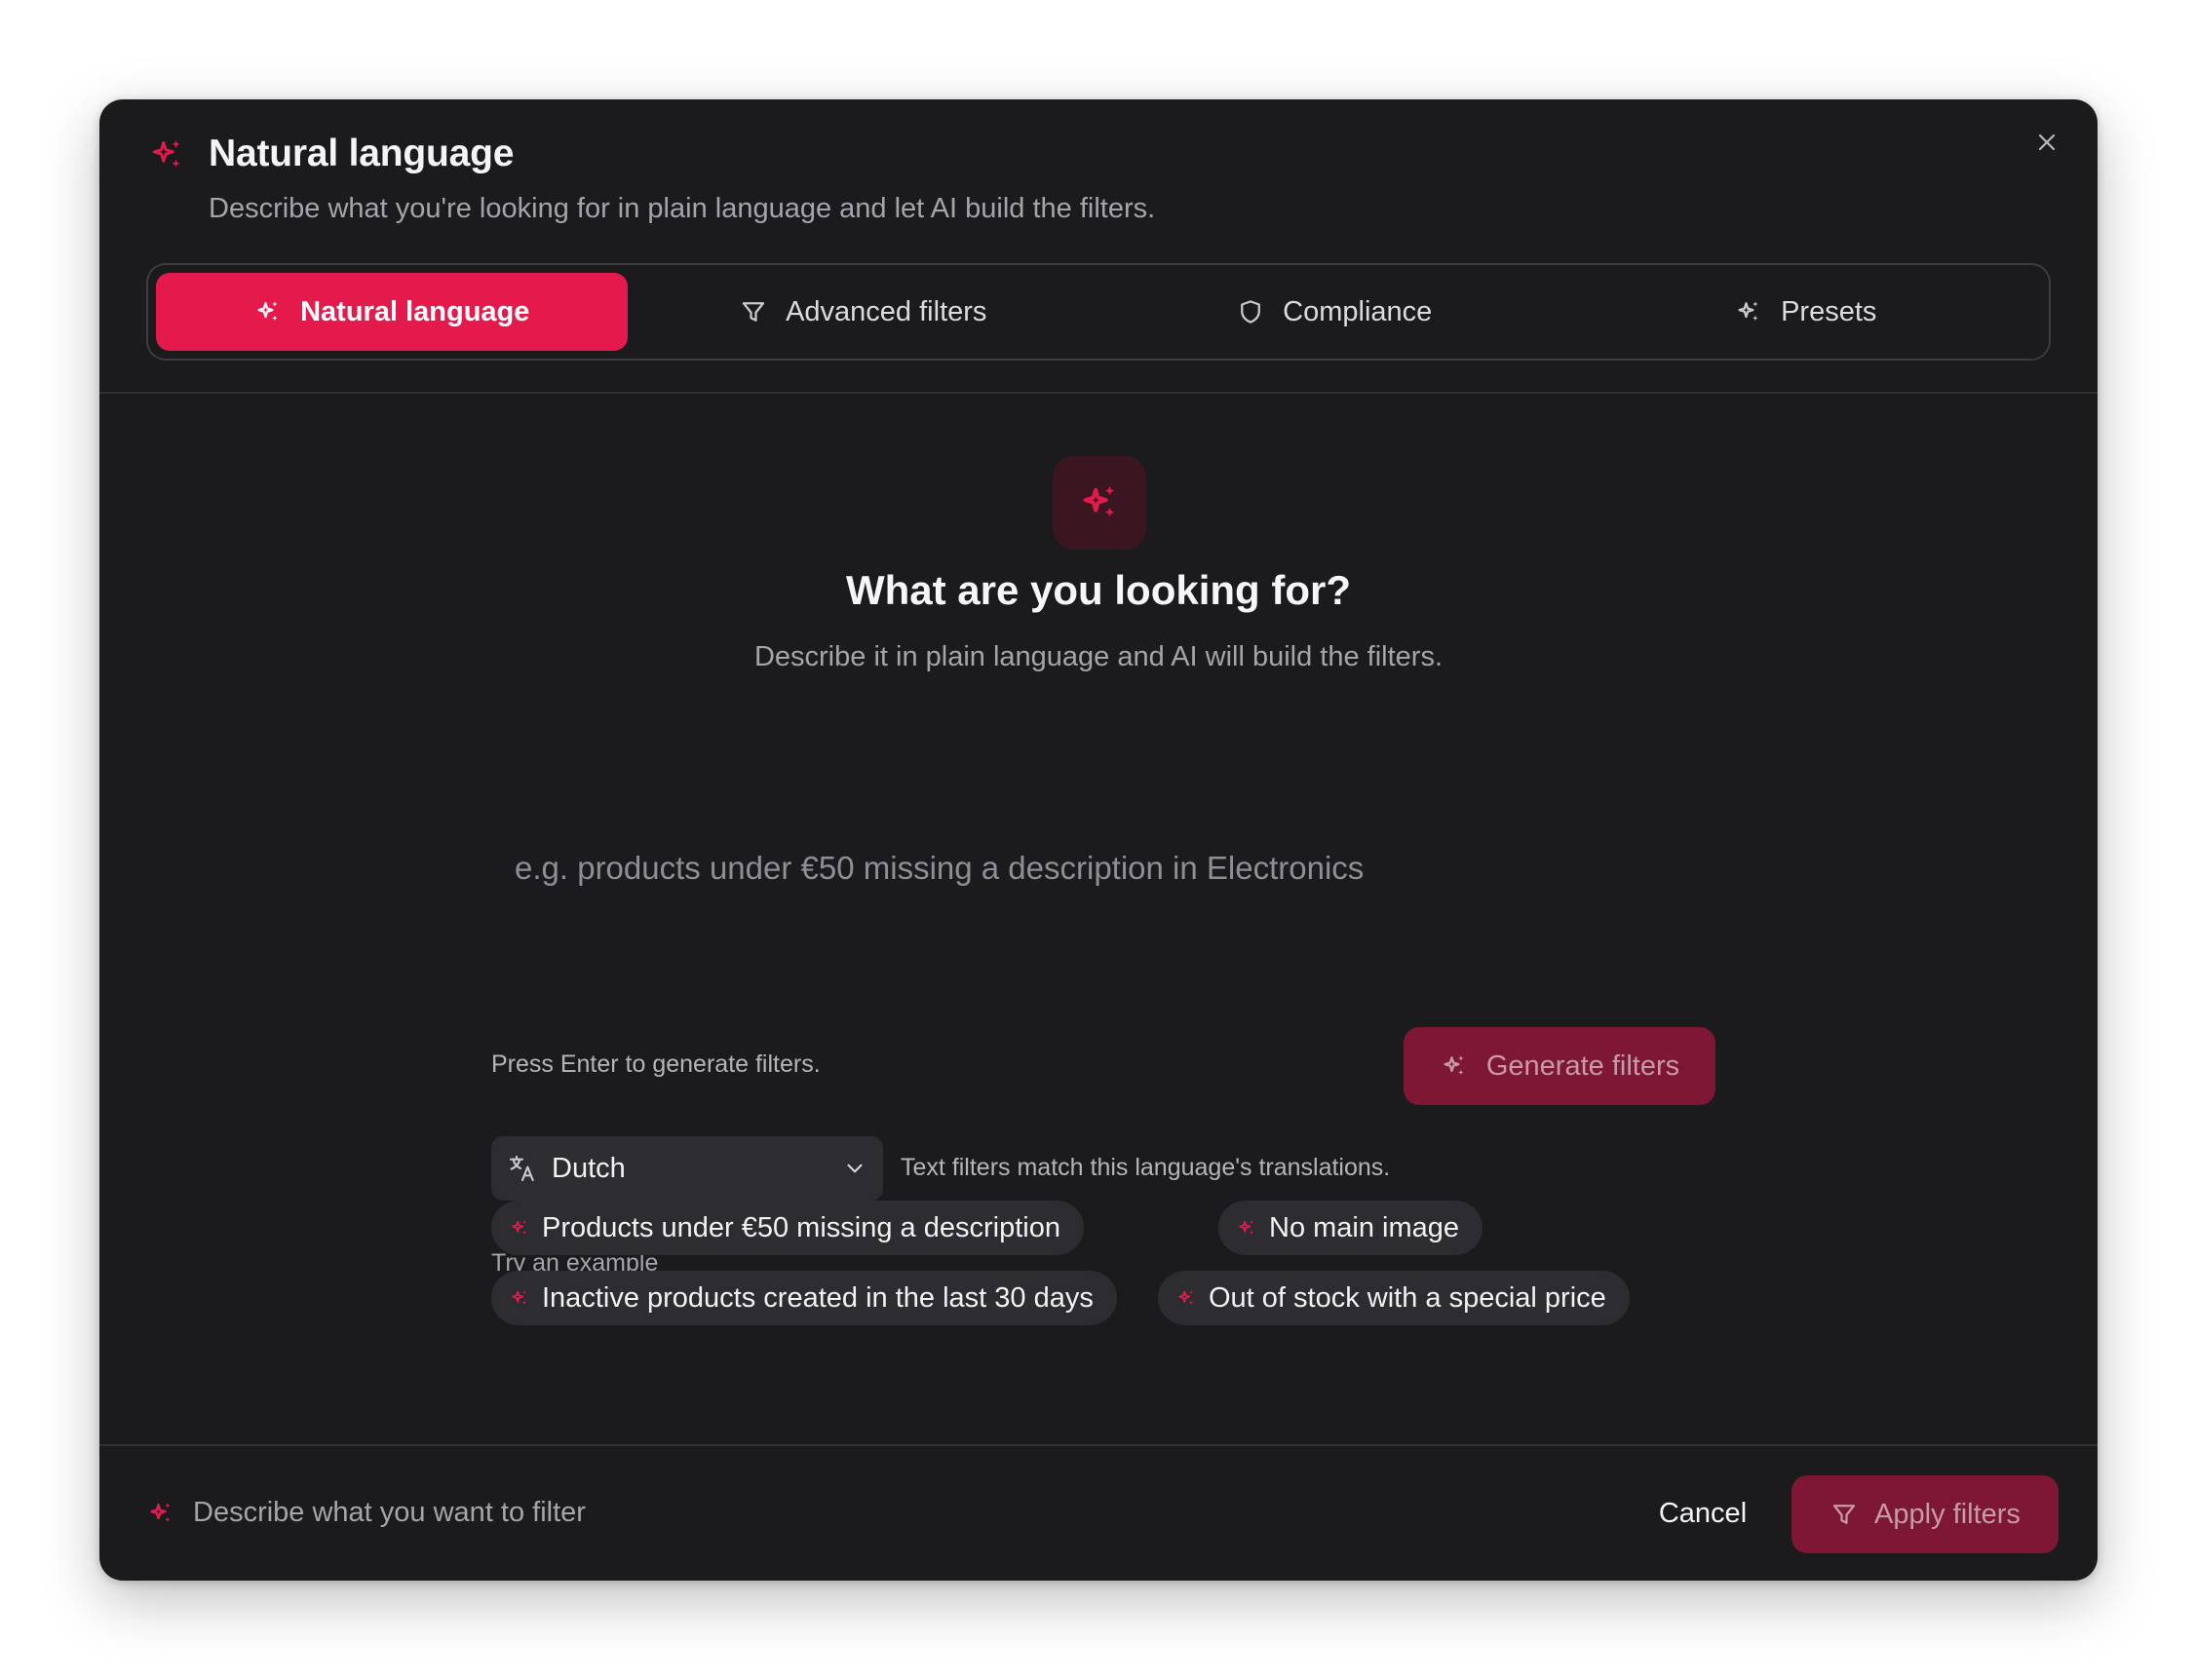 The image size is (2195, 1680). What do you see at coordinates (1358, 311) in the screenshot?
I see `tab-label: Compliance` at bounding box center [1358, 311].